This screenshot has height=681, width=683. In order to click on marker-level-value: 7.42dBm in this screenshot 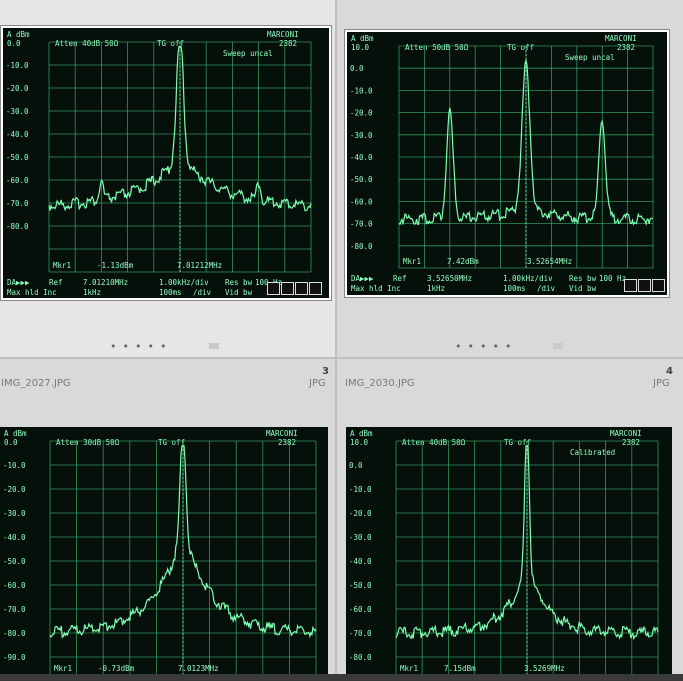, I will do `click(463, 261)`.